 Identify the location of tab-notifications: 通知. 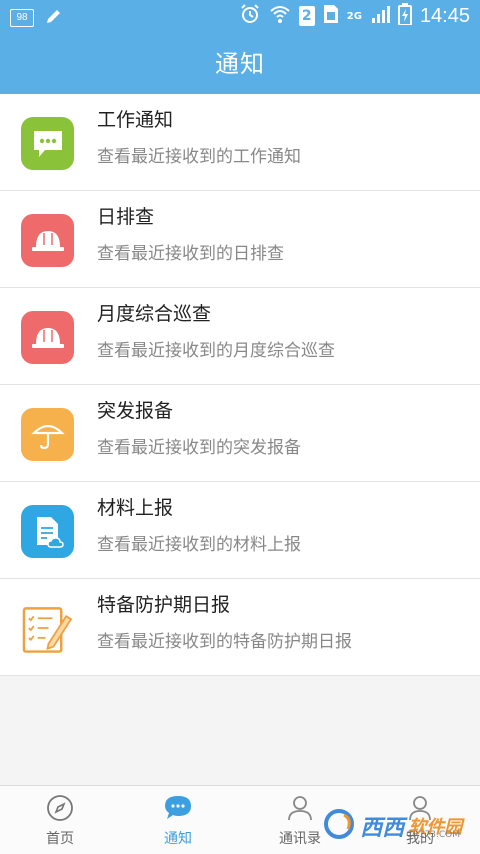
(178, 820).